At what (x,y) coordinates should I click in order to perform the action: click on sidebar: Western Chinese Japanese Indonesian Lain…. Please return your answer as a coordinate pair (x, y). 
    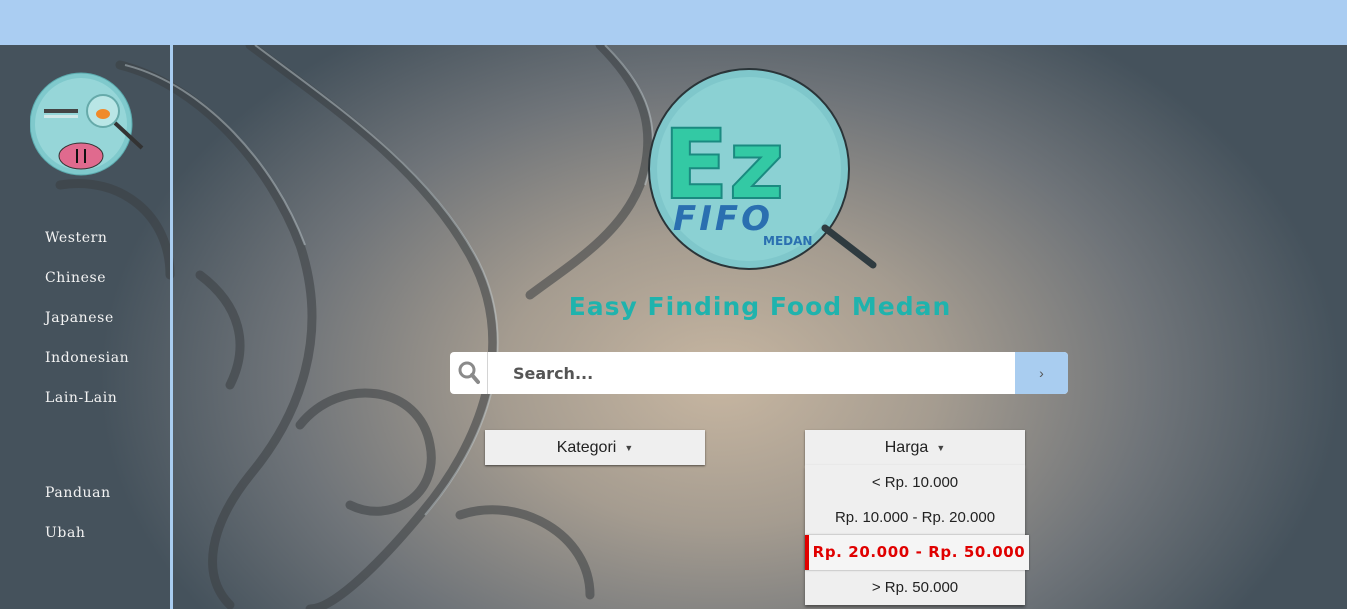
    Looking at the image, I should click on (85, 327).